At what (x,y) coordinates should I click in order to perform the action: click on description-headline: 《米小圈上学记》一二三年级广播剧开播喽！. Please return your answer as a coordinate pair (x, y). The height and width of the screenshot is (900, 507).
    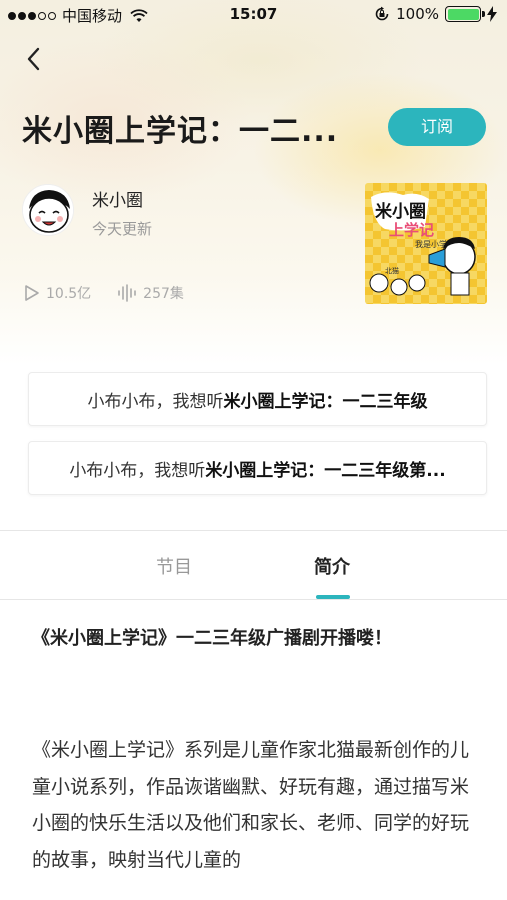
    Looking at the image, I should click on (212, 638).